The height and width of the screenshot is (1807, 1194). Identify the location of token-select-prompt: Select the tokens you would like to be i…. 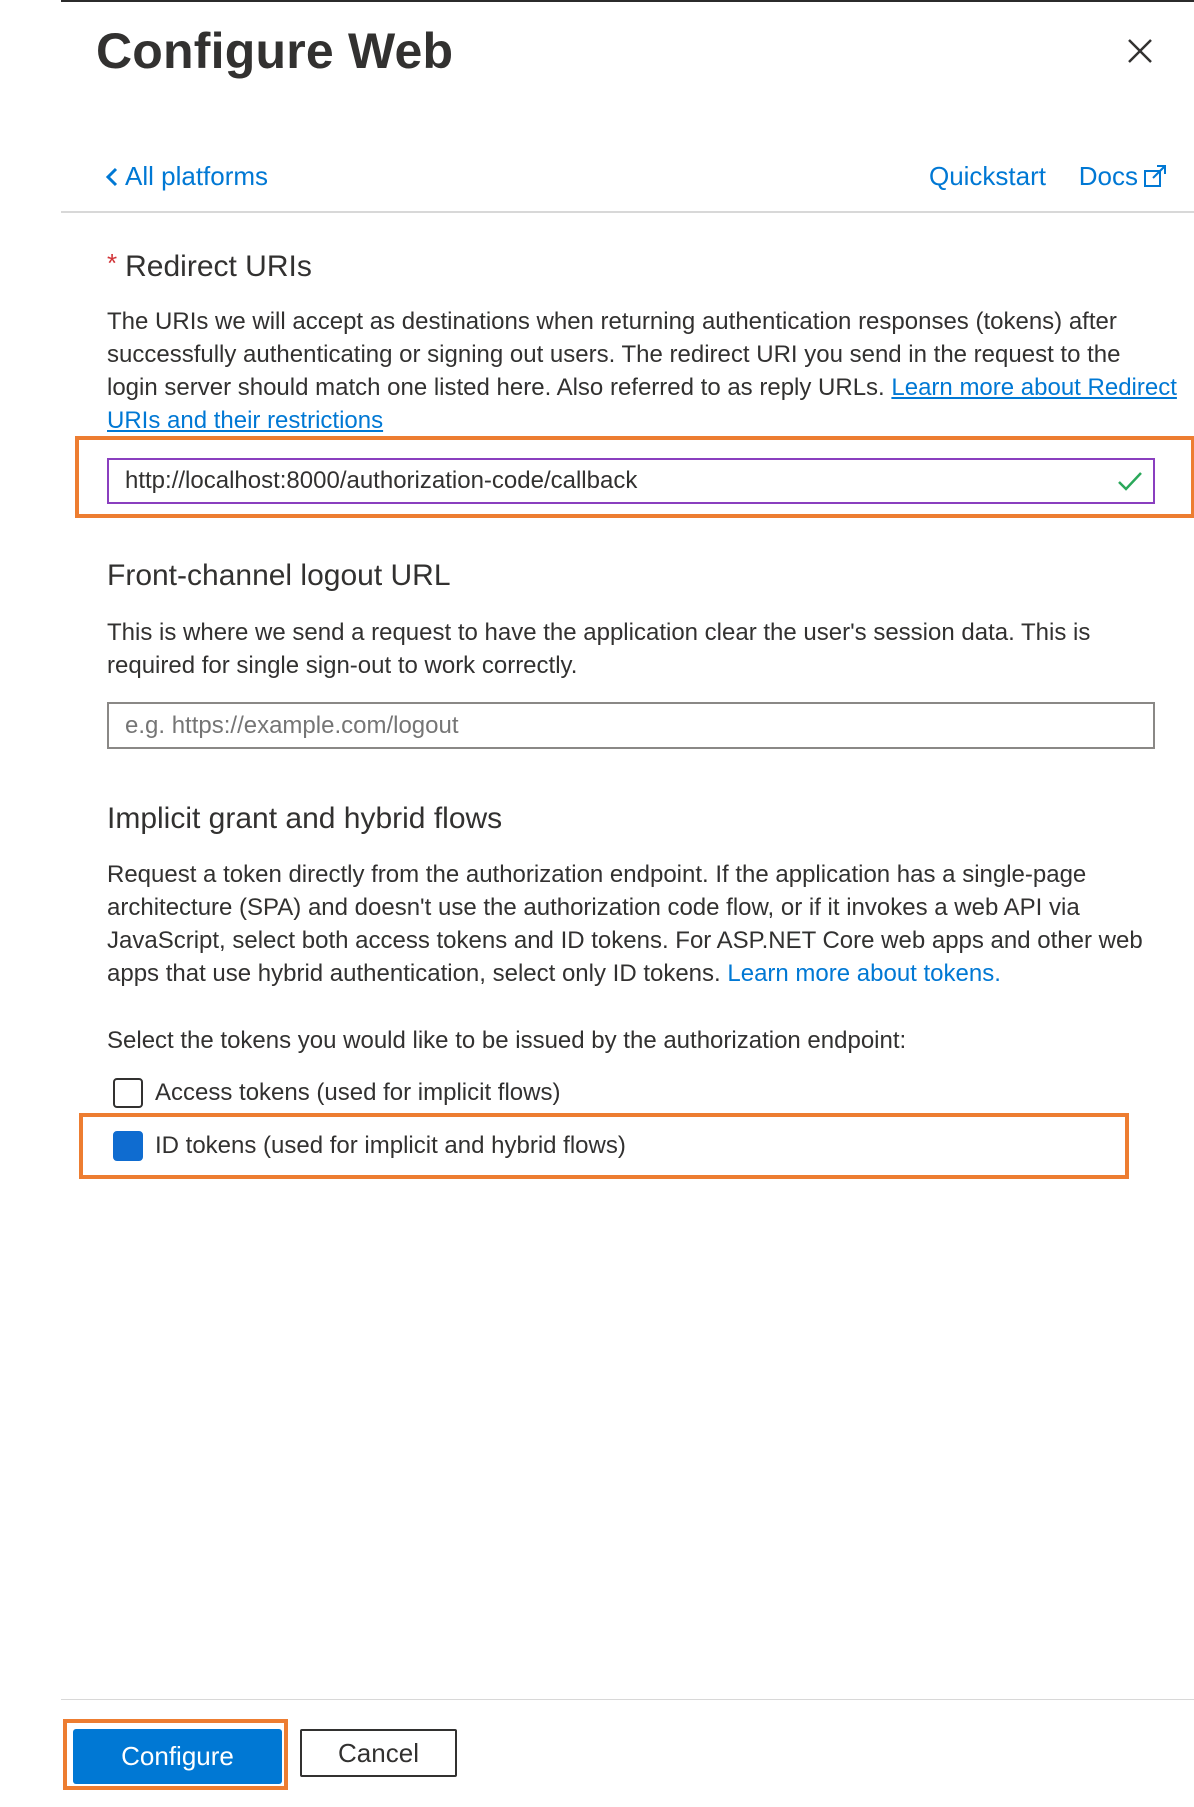
(507, 1040).